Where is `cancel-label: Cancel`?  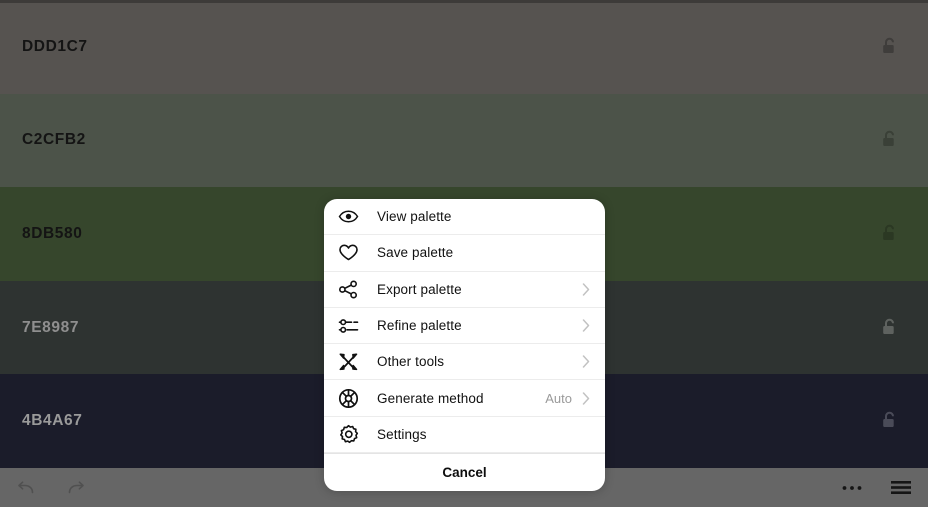 cancel-label: Cancel is located at coordinates (464, 473).